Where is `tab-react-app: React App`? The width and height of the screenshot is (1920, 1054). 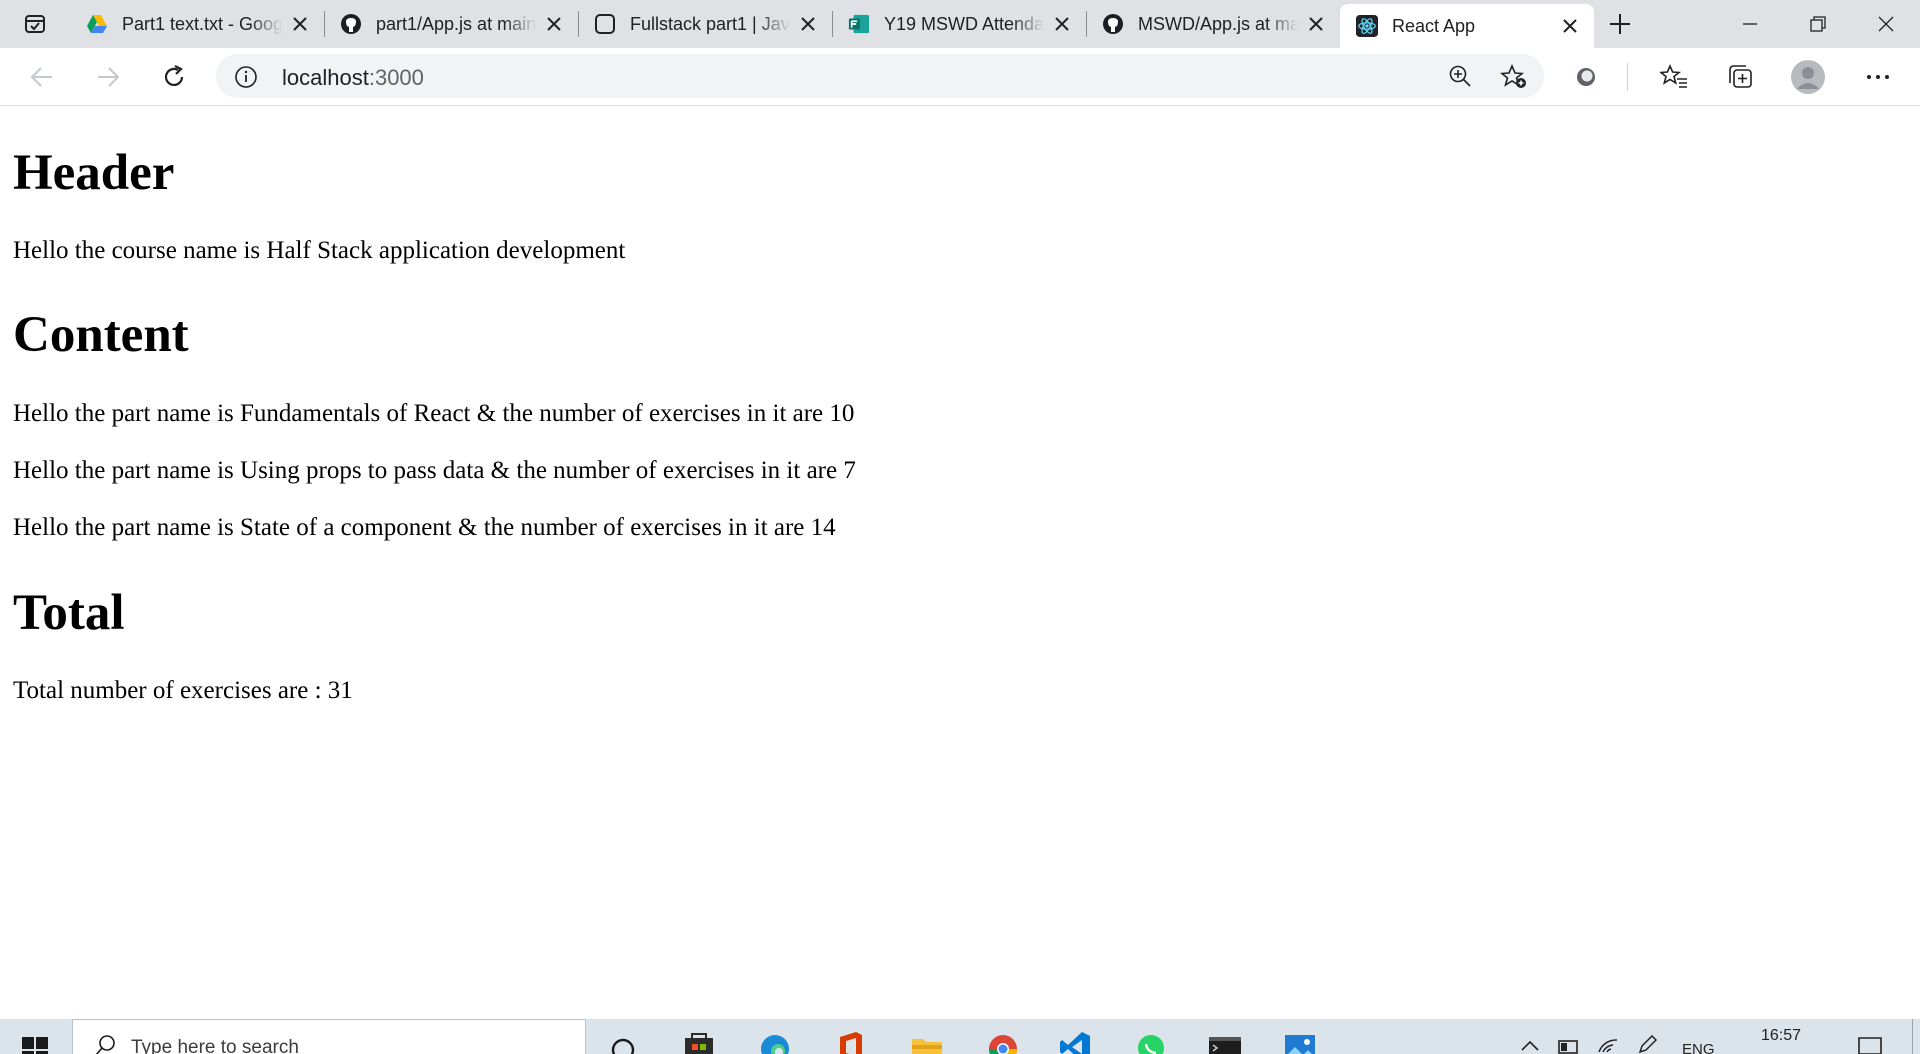 tab-react-app: React App is located at coordinates (1467, 26).